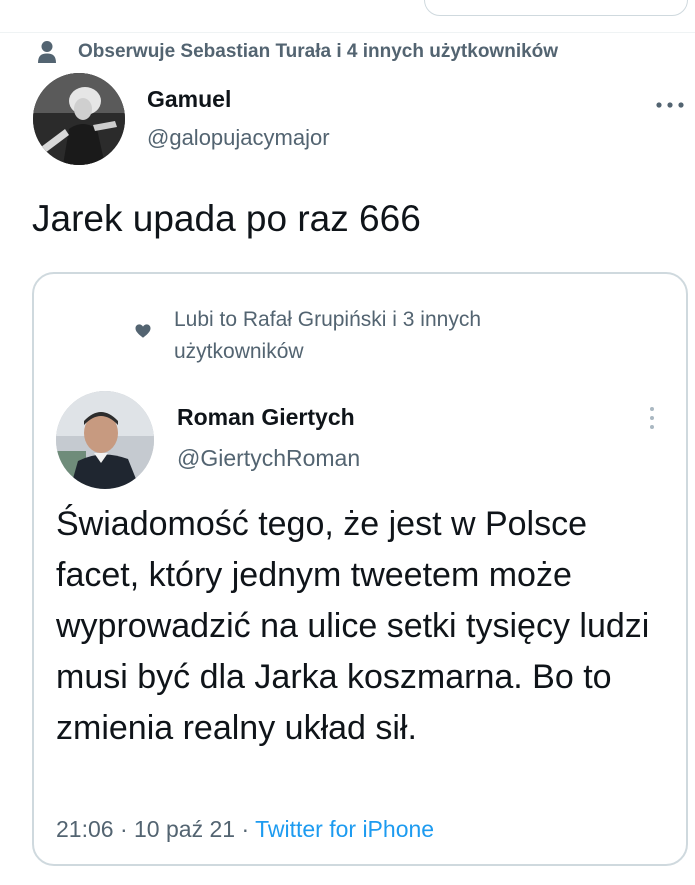 This screenshot has width=695, height=885. What do you see at coordinates (79, 119) in the screenshot?
I see `author-avatar` at bounding box center [79, 119].